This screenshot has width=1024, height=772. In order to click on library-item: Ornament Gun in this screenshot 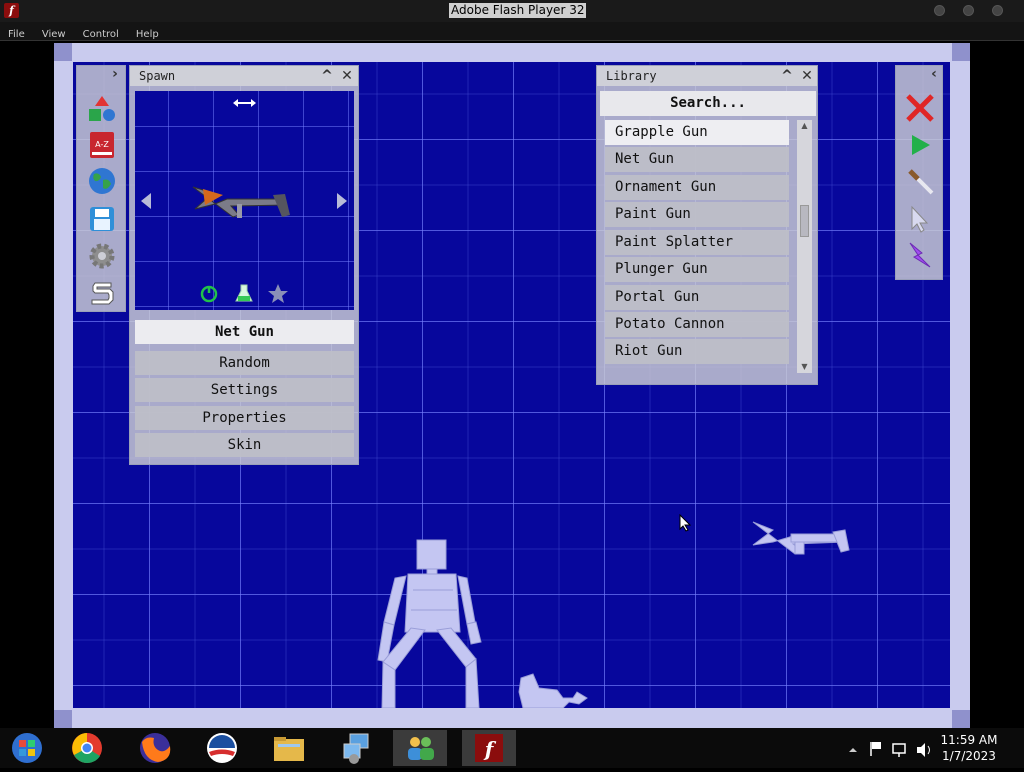, I will do `click(697, 187)`.